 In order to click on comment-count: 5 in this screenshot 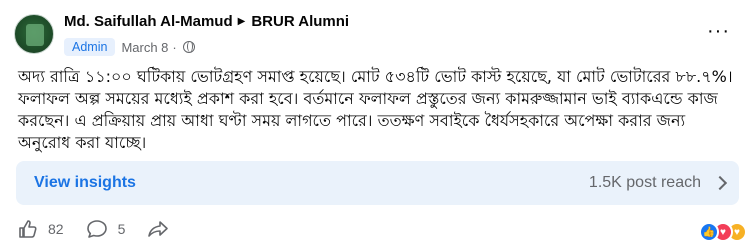, I will do `click(121, 229)`.